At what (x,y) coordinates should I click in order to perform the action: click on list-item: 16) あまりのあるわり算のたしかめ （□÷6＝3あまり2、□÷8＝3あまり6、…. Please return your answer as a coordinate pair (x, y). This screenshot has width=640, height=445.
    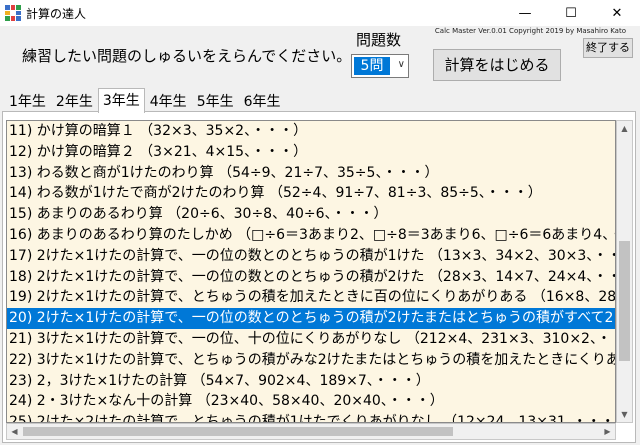
    Looking at the image, I should click on (311, 235).